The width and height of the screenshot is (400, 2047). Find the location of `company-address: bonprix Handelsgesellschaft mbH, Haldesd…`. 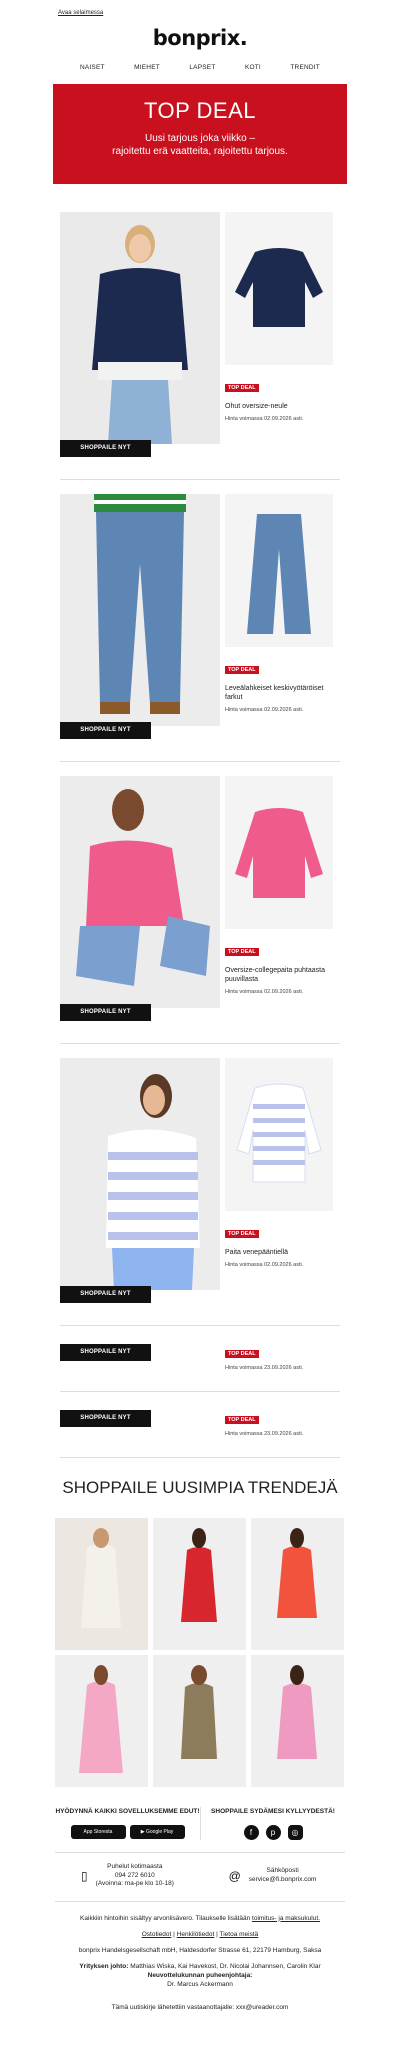

company-address: bonprix Handelsgesellschaft mbH, Haldesd… is located at coordinates (200, 1950).